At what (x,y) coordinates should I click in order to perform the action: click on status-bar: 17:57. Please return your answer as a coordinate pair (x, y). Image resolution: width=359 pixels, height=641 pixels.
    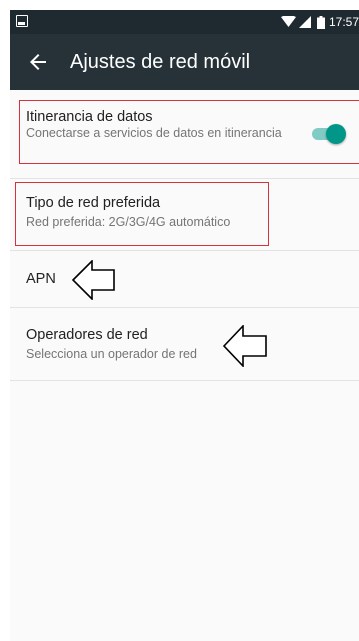
    Looking at the image, I should click on (184, 22).